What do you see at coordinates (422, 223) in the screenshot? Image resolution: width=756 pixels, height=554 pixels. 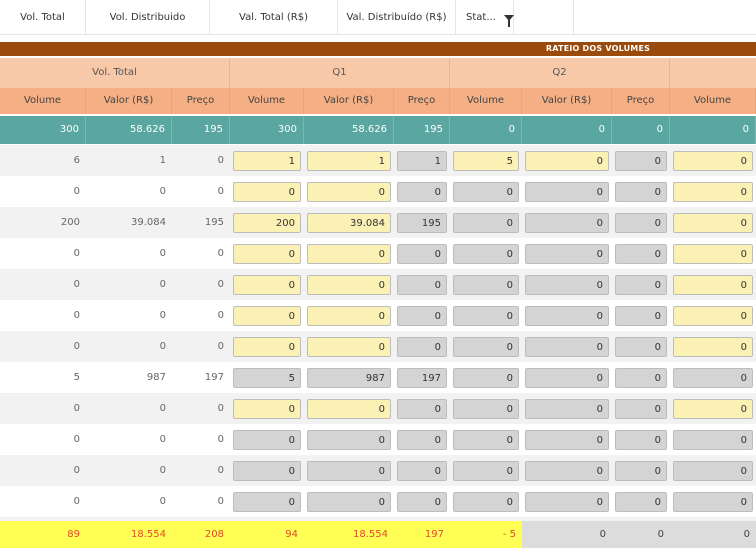 I see `readonly-value-input: 195` at bounding box center [422, 223].